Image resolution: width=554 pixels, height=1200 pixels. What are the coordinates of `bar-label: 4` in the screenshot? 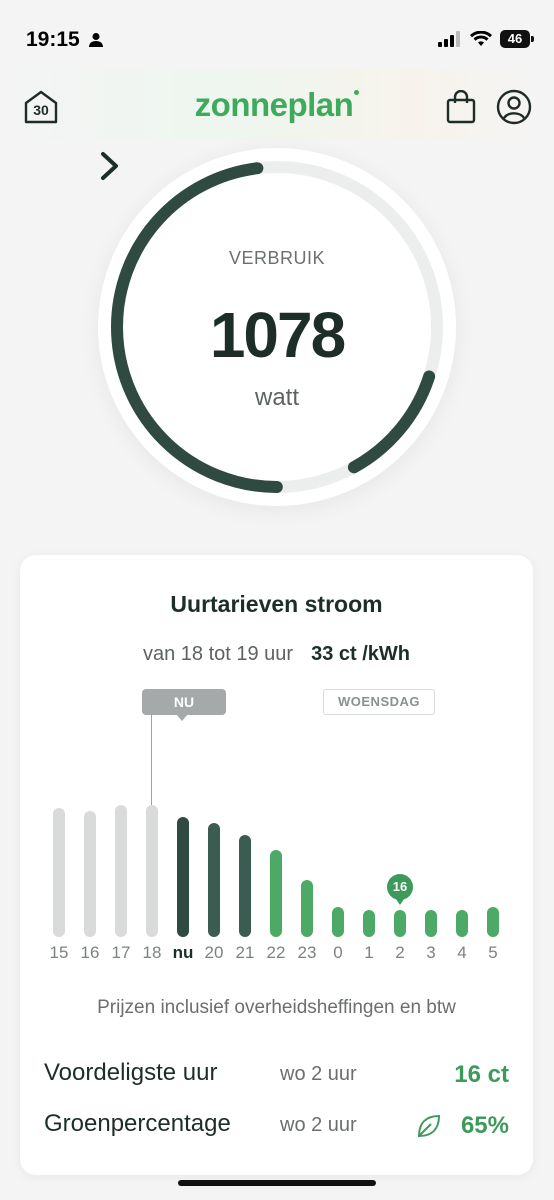 It's located at (462, 952).